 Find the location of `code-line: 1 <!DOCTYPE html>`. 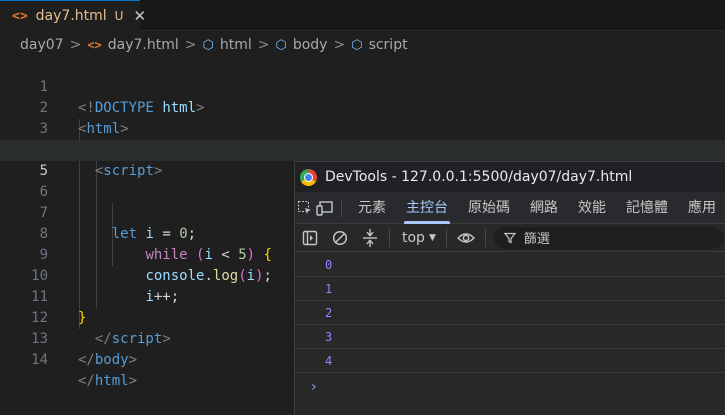

code-line: 1 <!DOCTYPE html> is located at coordinates (362, 86).